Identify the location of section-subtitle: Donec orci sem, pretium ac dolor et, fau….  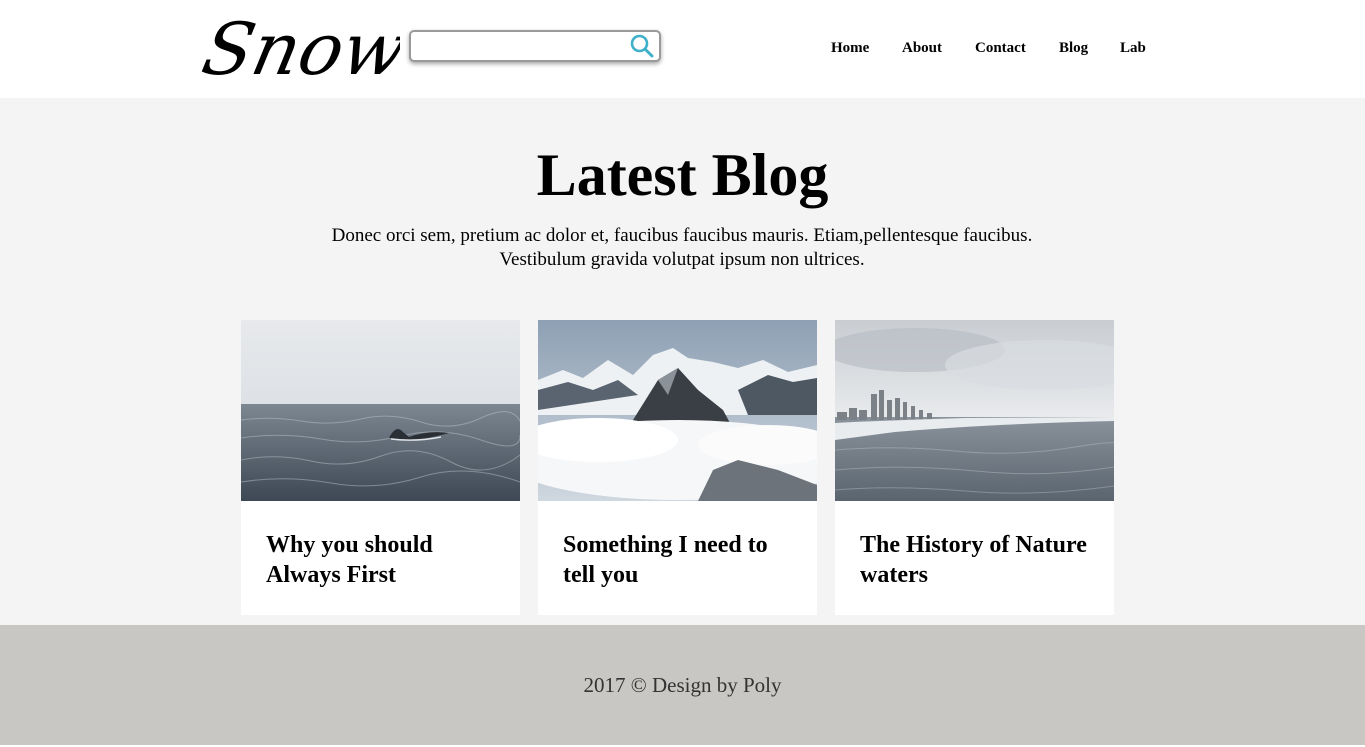
(682, 248).